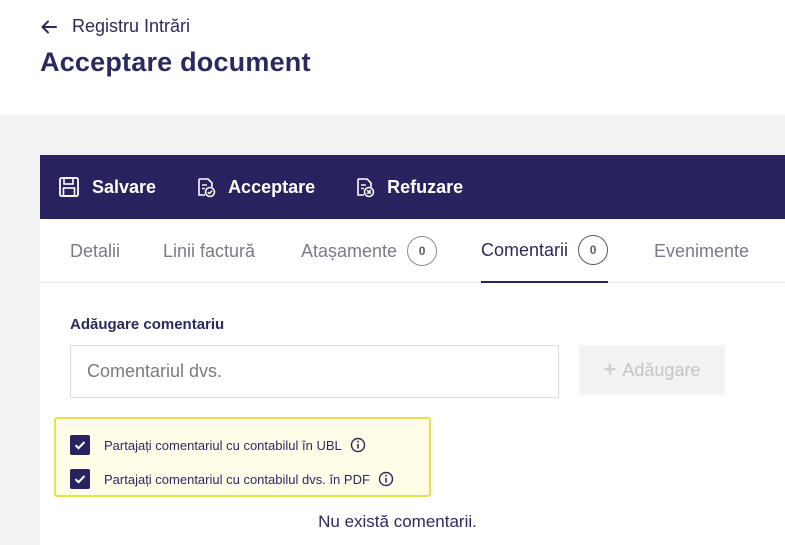  I want to click on accept-button: Acceptare, so click(245, 187).